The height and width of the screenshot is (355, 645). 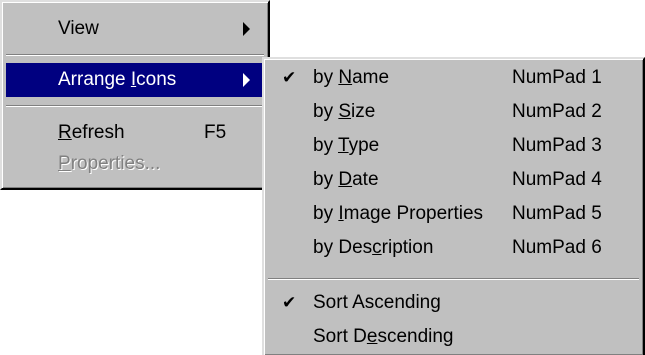 I want to click on menu-item-view: View, so click(x=135, y=29).